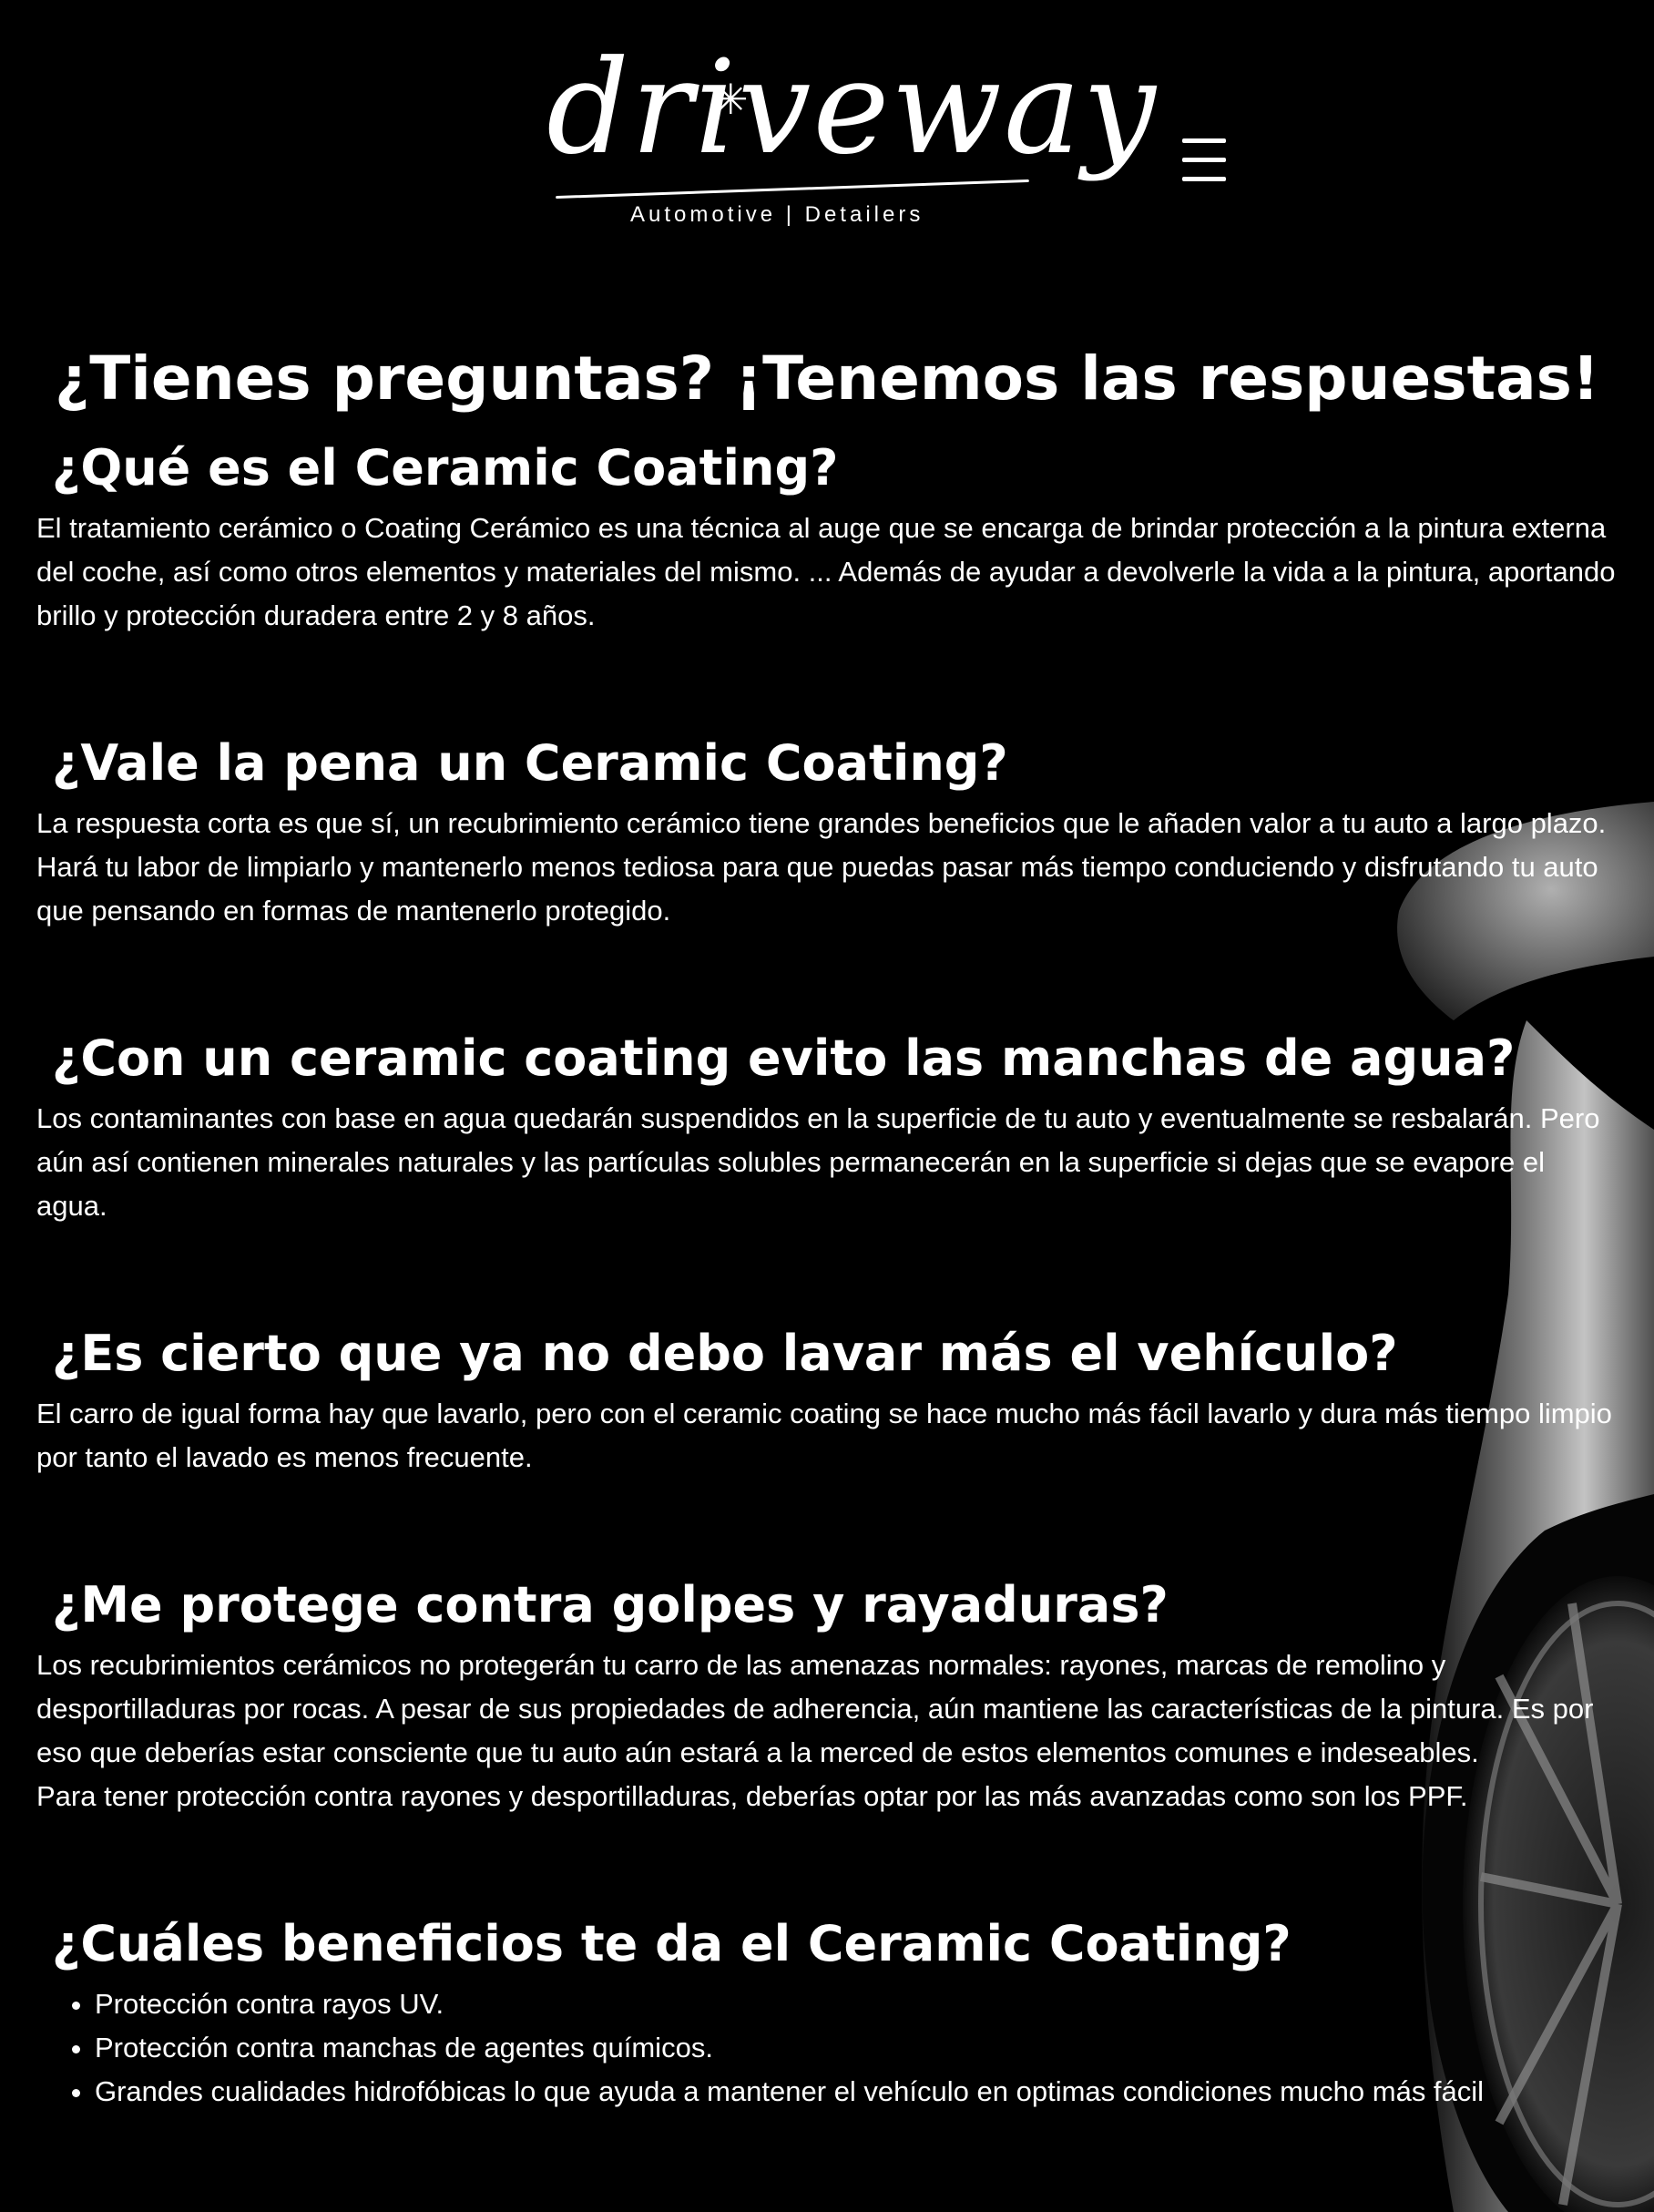 The width and height of the screenshot is (1654, 2212). What do you see at coordinates (857, 2004) in the screenshot?
I see `list-item: Protección contra rayos UV.` at bounding box center [857, 2004].